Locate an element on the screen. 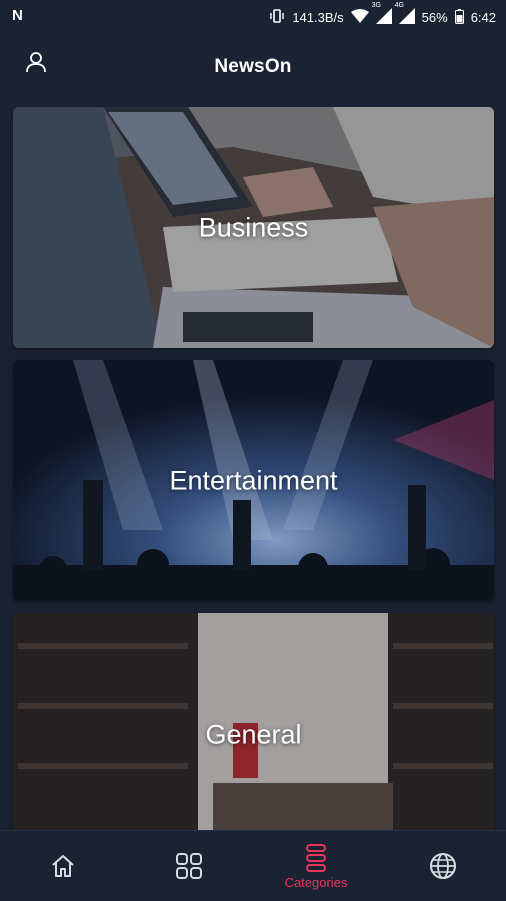 Image resolution: width=506 pixels, height=901 pixels. wifi-icon is located at coordinates (359, 17).